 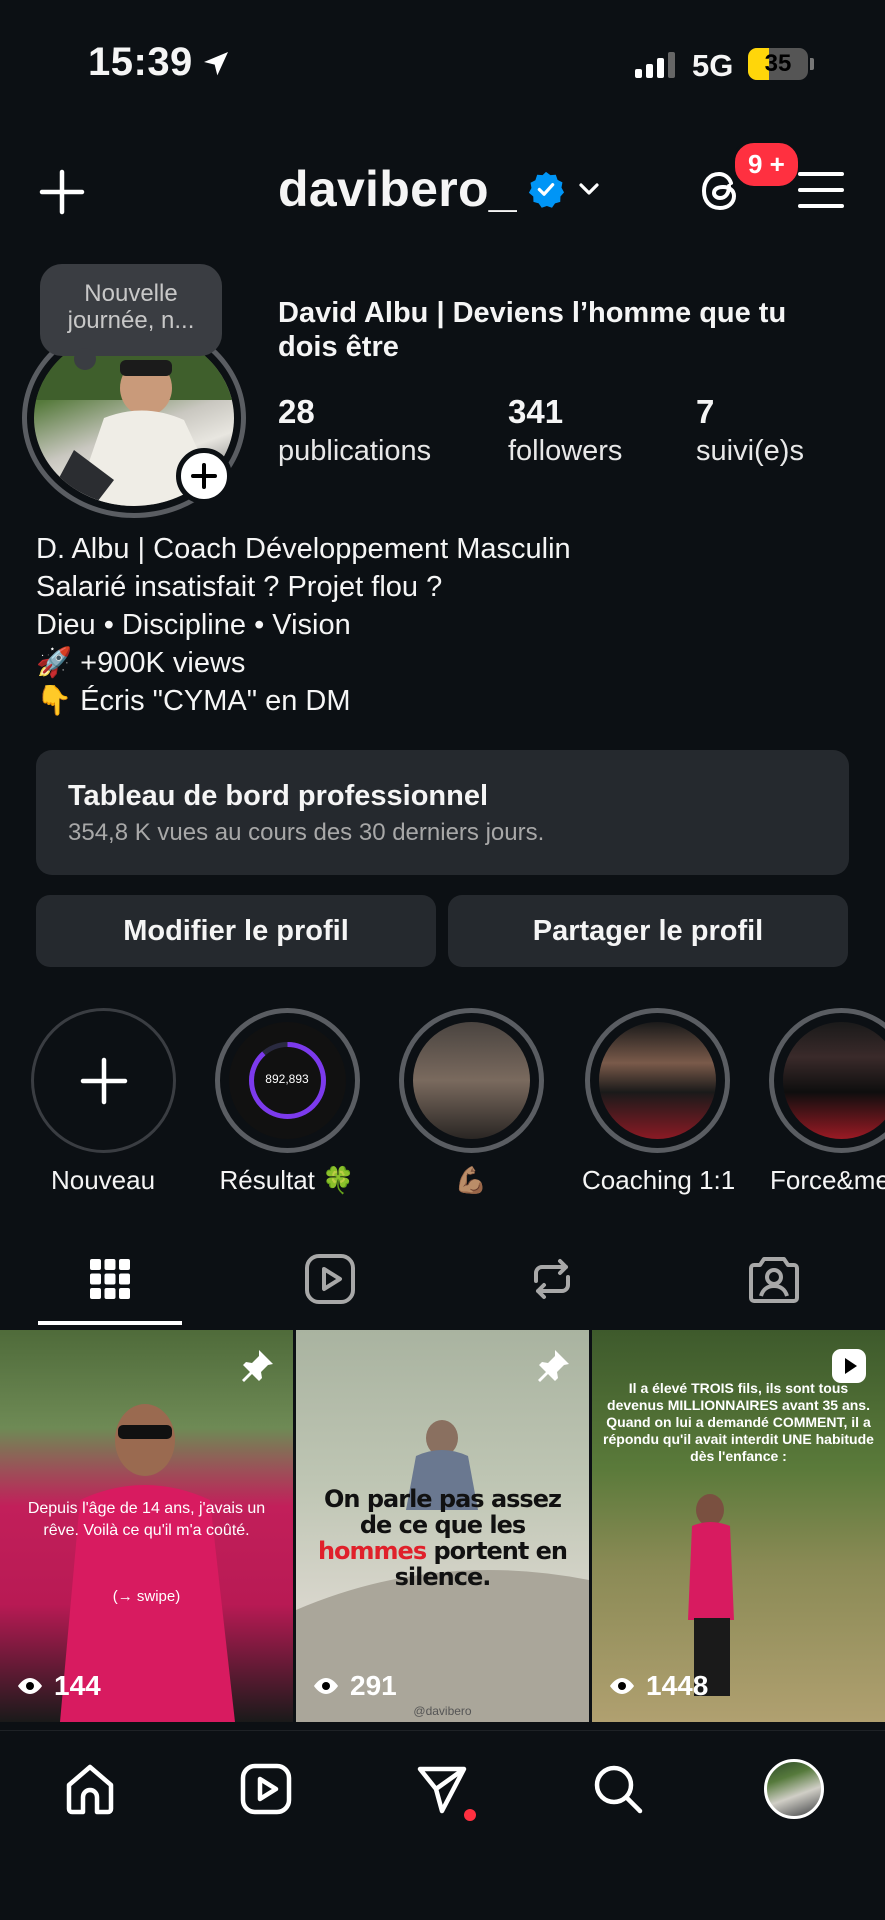 I want to click on stat-value: 341, so click(x=536, y=411).